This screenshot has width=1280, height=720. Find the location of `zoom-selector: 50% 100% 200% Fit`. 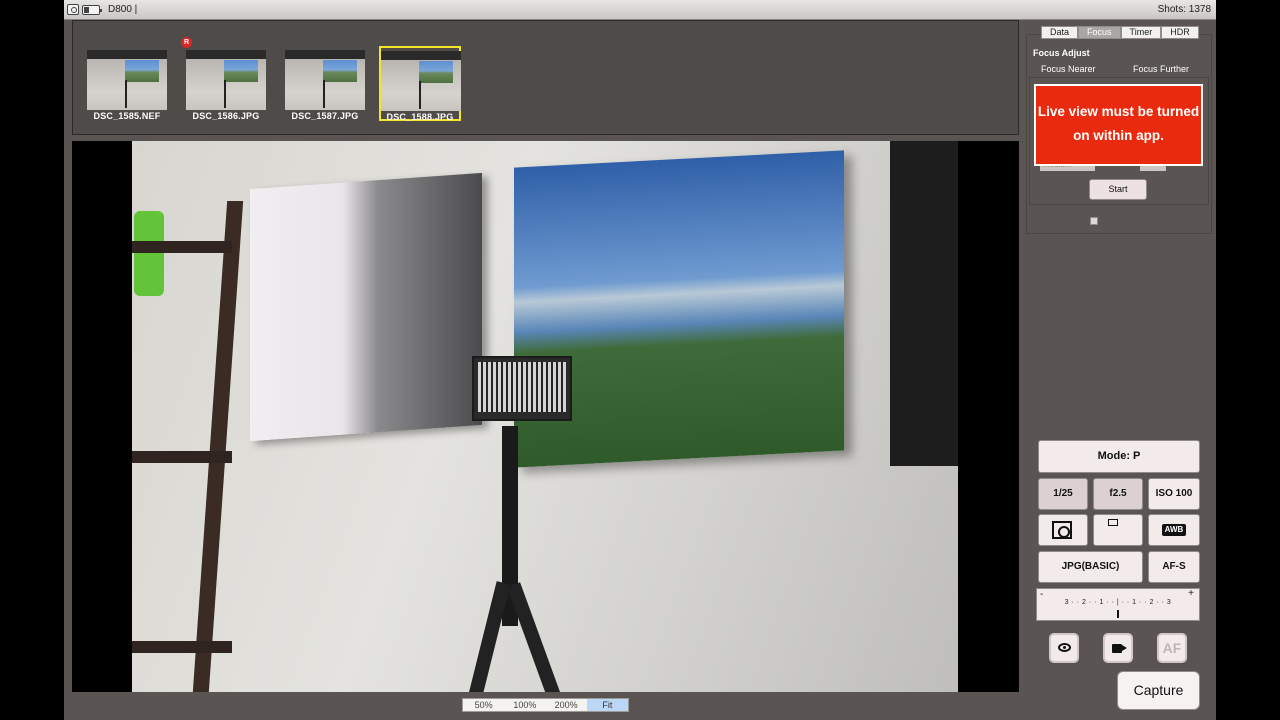

zoom-selector: 50% 100% 200% Fit is located at coordinates (545, 705).